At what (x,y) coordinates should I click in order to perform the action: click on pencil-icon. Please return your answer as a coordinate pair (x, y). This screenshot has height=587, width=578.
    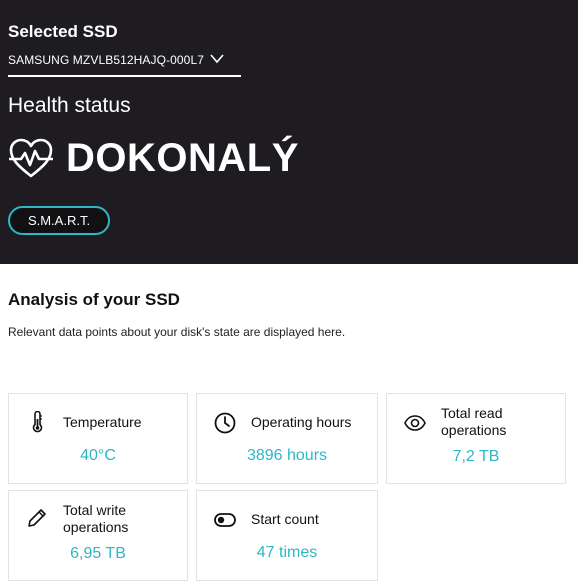
    Looking at the image, I should click on (37, 518).